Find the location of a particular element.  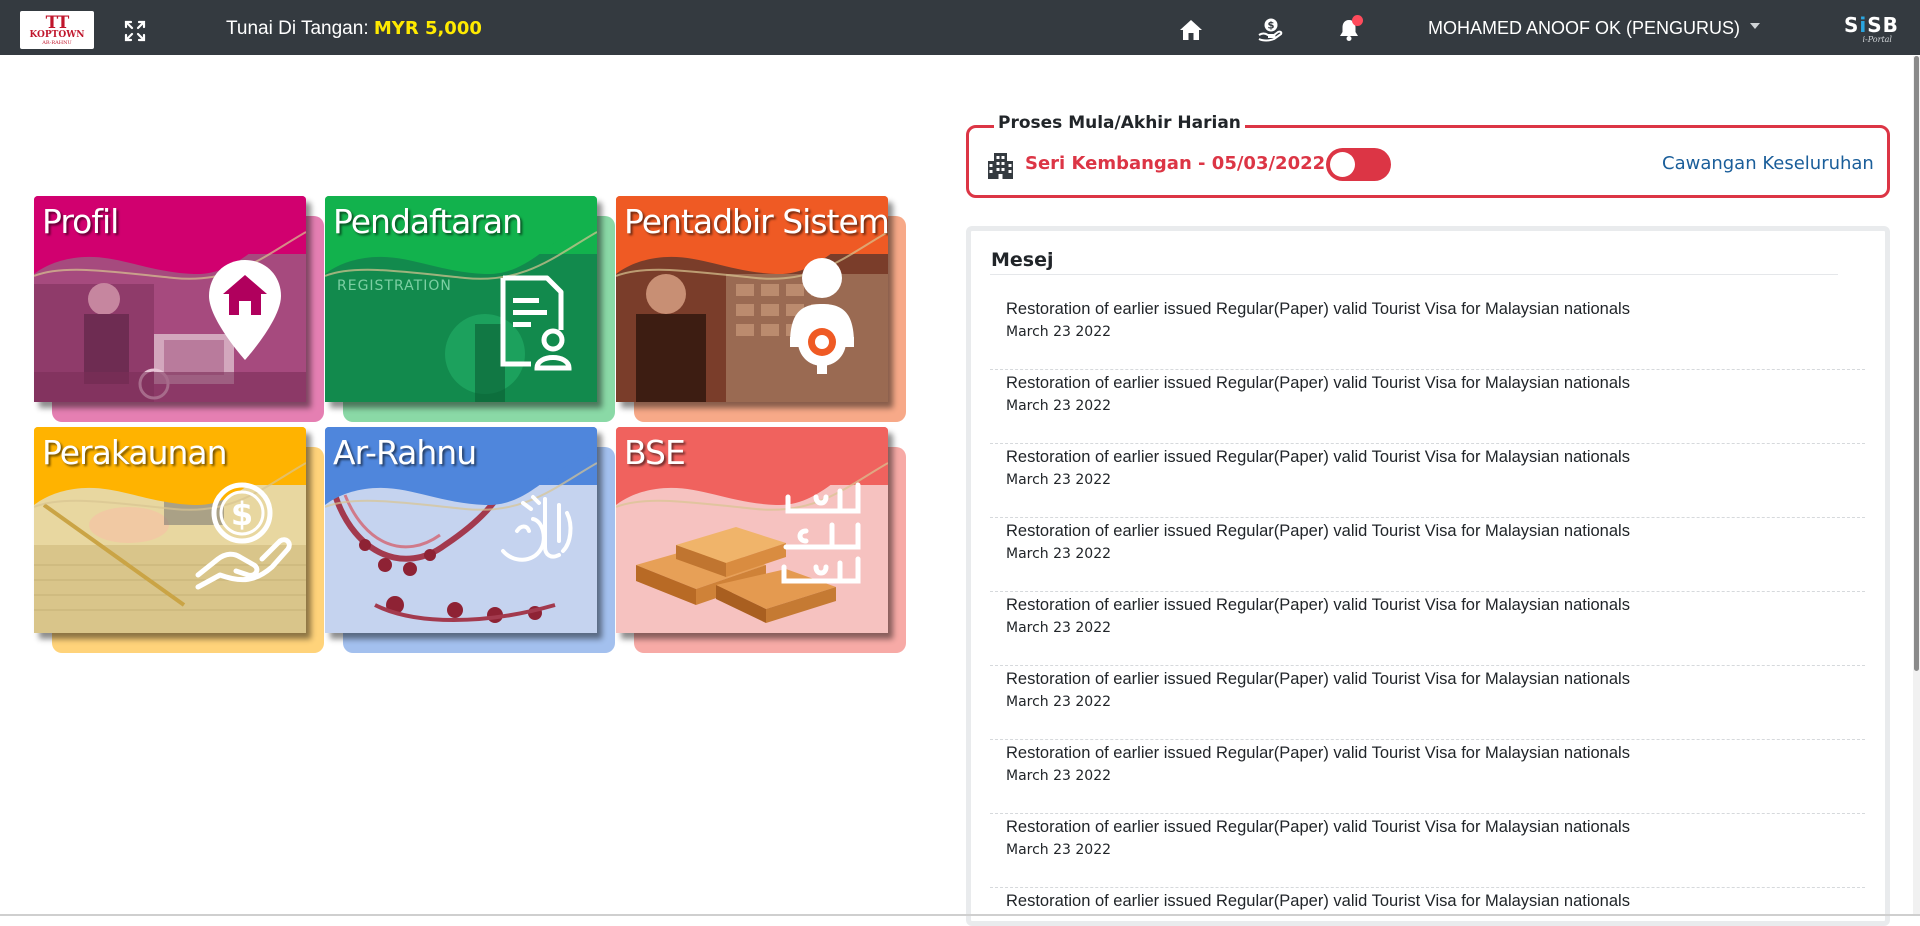

tile-ar-rahnu: Ar-Rahnu is located at coordinates (470, 540).